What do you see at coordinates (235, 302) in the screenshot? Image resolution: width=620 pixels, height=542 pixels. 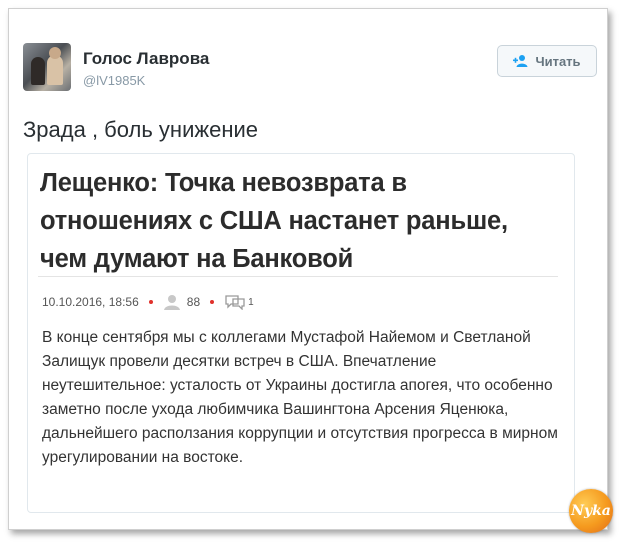 I see `comment-icon` at bounding box center [235, 302].